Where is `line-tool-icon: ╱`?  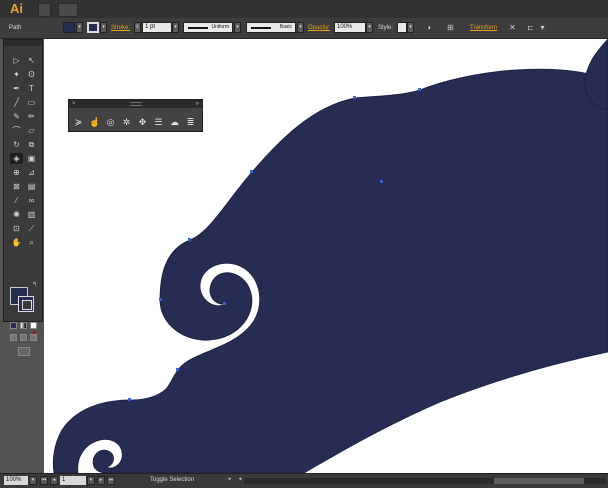
line-tool-icon: ╱ is located at coordinates (16, 102).